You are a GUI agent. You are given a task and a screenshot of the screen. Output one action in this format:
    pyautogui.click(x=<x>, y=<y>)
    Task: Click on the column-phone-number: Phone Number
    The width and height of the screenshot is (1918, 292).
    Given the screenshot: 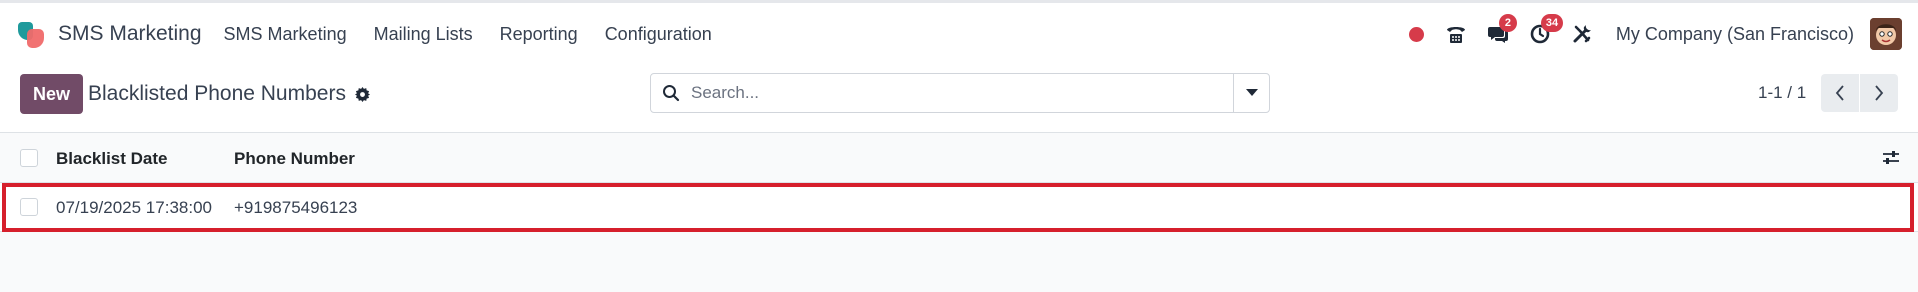 What is the action you would take?
    pyautogui.click(x=294, y=159)
    